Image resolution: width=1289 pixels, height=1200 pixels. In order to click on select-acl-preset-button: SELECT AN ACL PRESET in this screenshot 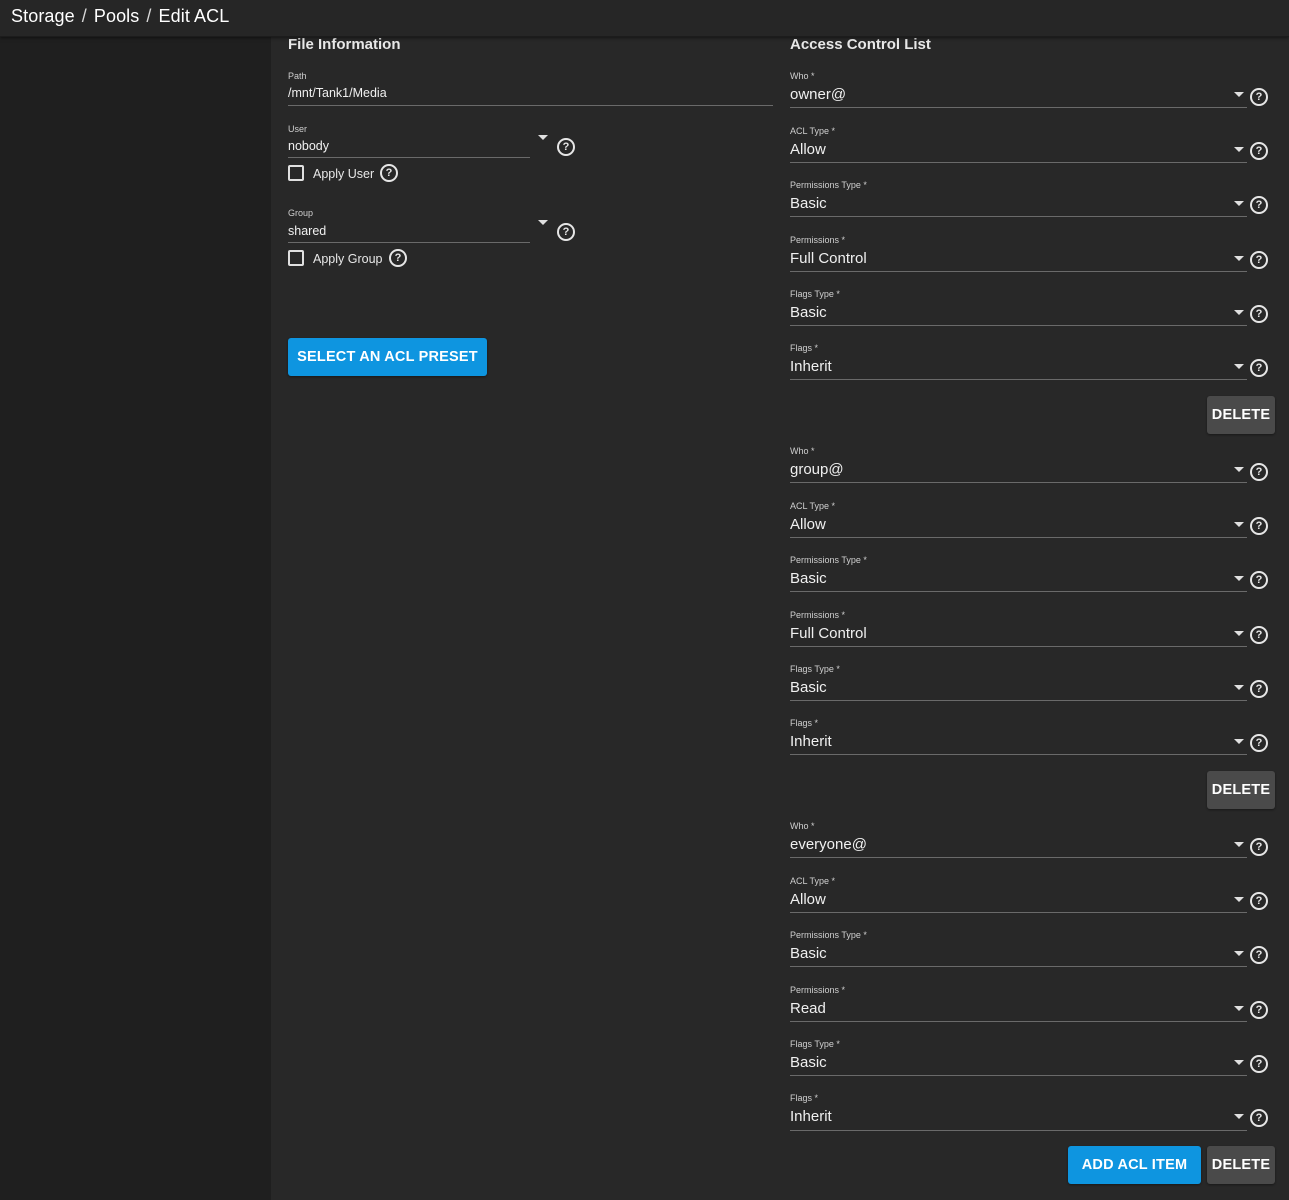, I will do `click(387, 357)`.